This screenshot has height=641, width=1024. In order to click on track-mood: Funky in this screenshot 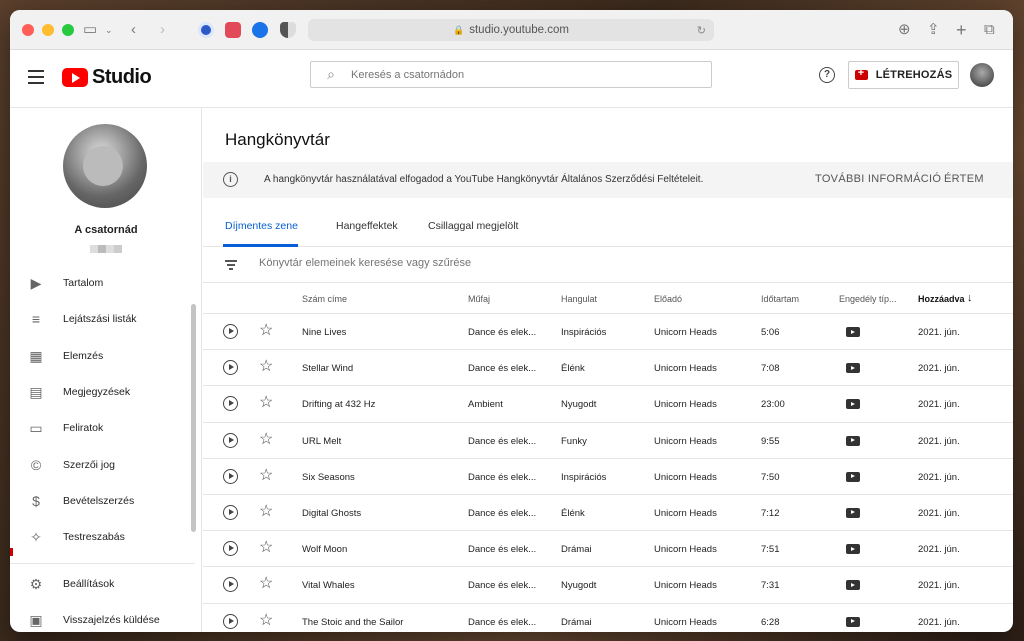, I will do `click(574, 441)`.